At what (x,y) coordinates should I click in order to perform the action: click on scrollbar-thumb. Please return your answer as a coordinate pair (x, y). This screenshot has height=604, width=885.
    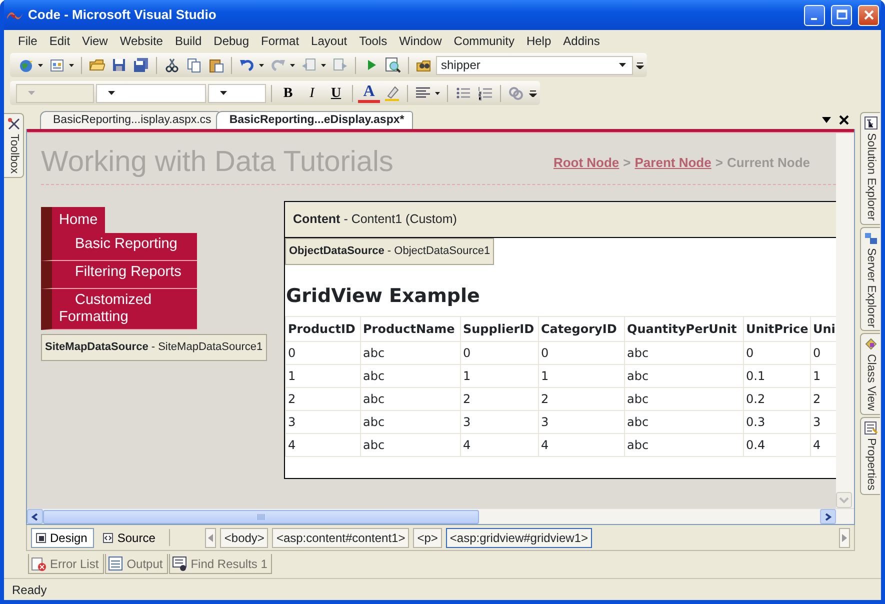
    Looking at the image, I should click on (261, 517).